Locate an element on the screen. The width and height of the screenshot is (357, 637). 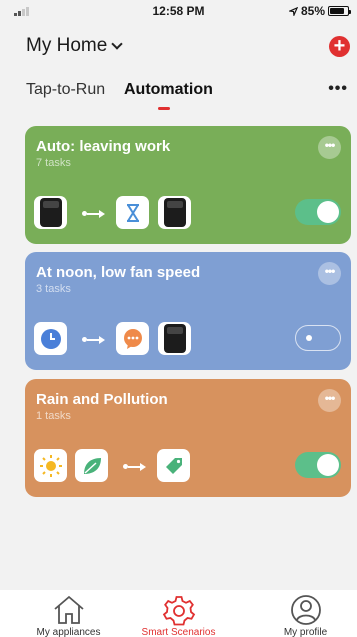
card-title: At noon, low fan speed is located at coordinates (118, 272).